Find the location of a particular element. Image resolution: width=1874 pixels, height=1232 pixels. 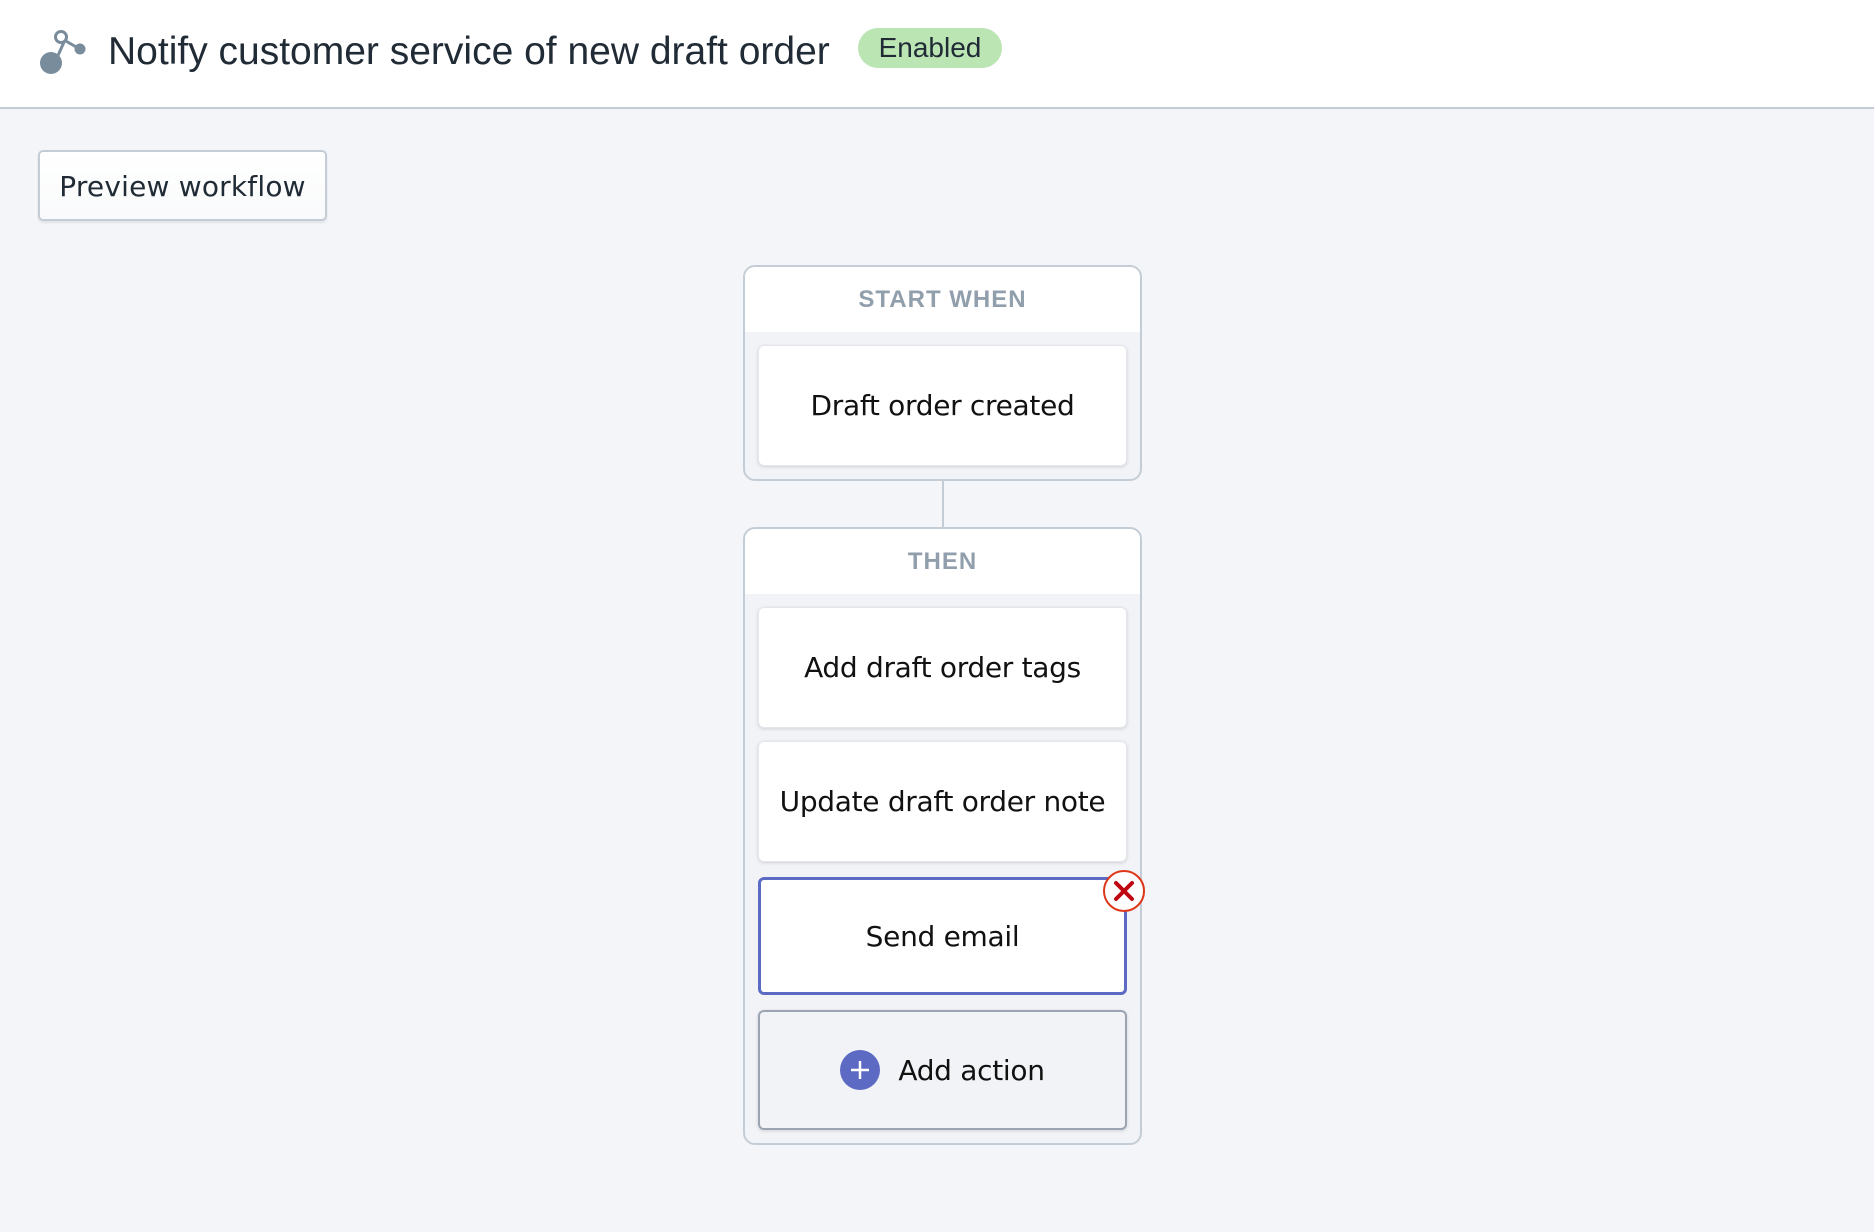

workflow-icon is located at coordinates (63, 52).